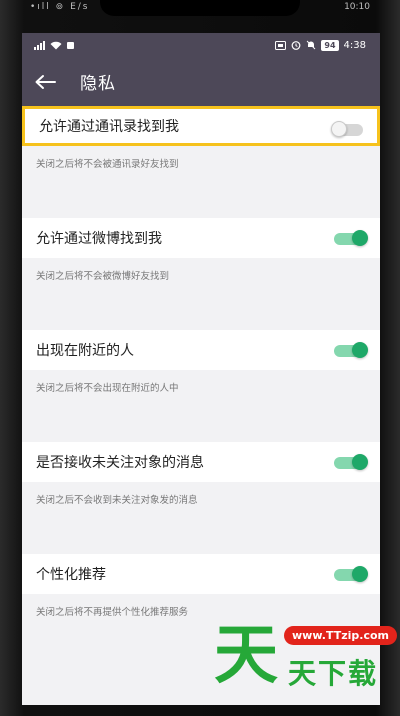 Image resolution: width=400 pixels, height=716 pixels. What do you see at coordinates (107, 388) in the screenshot?
I see `setting-description: 关闭之后将不会出现在附近的人中` at bounding box center [107, 388].